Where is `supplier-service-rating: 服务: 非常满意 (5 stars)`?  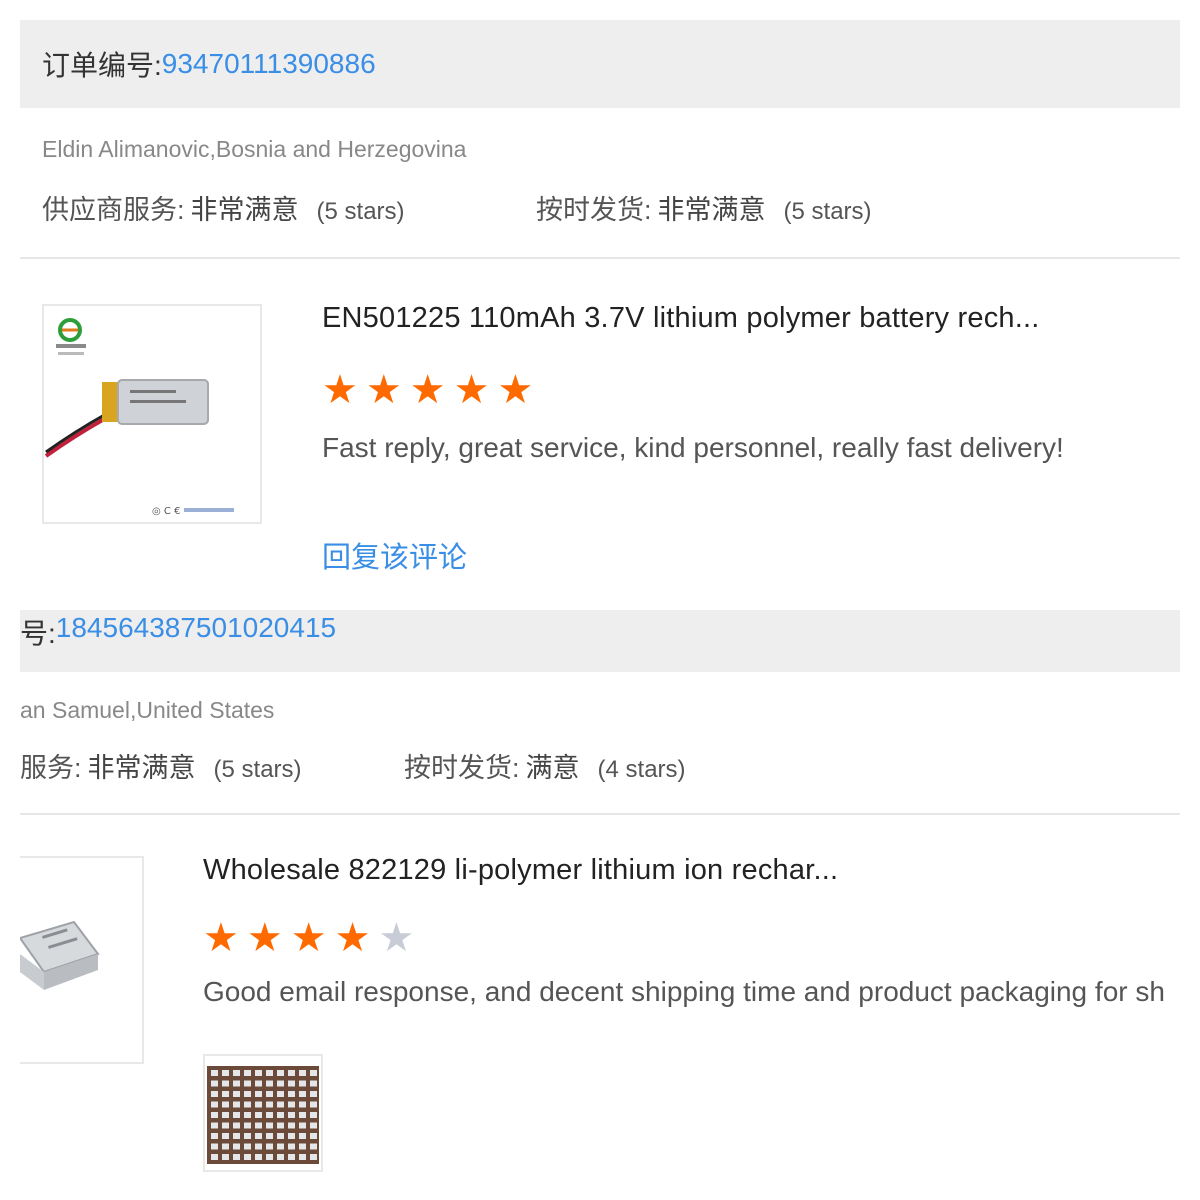
supplier-service-rating: 服务: 非常满意 (5 stars) is located at coordinates (212, 765).